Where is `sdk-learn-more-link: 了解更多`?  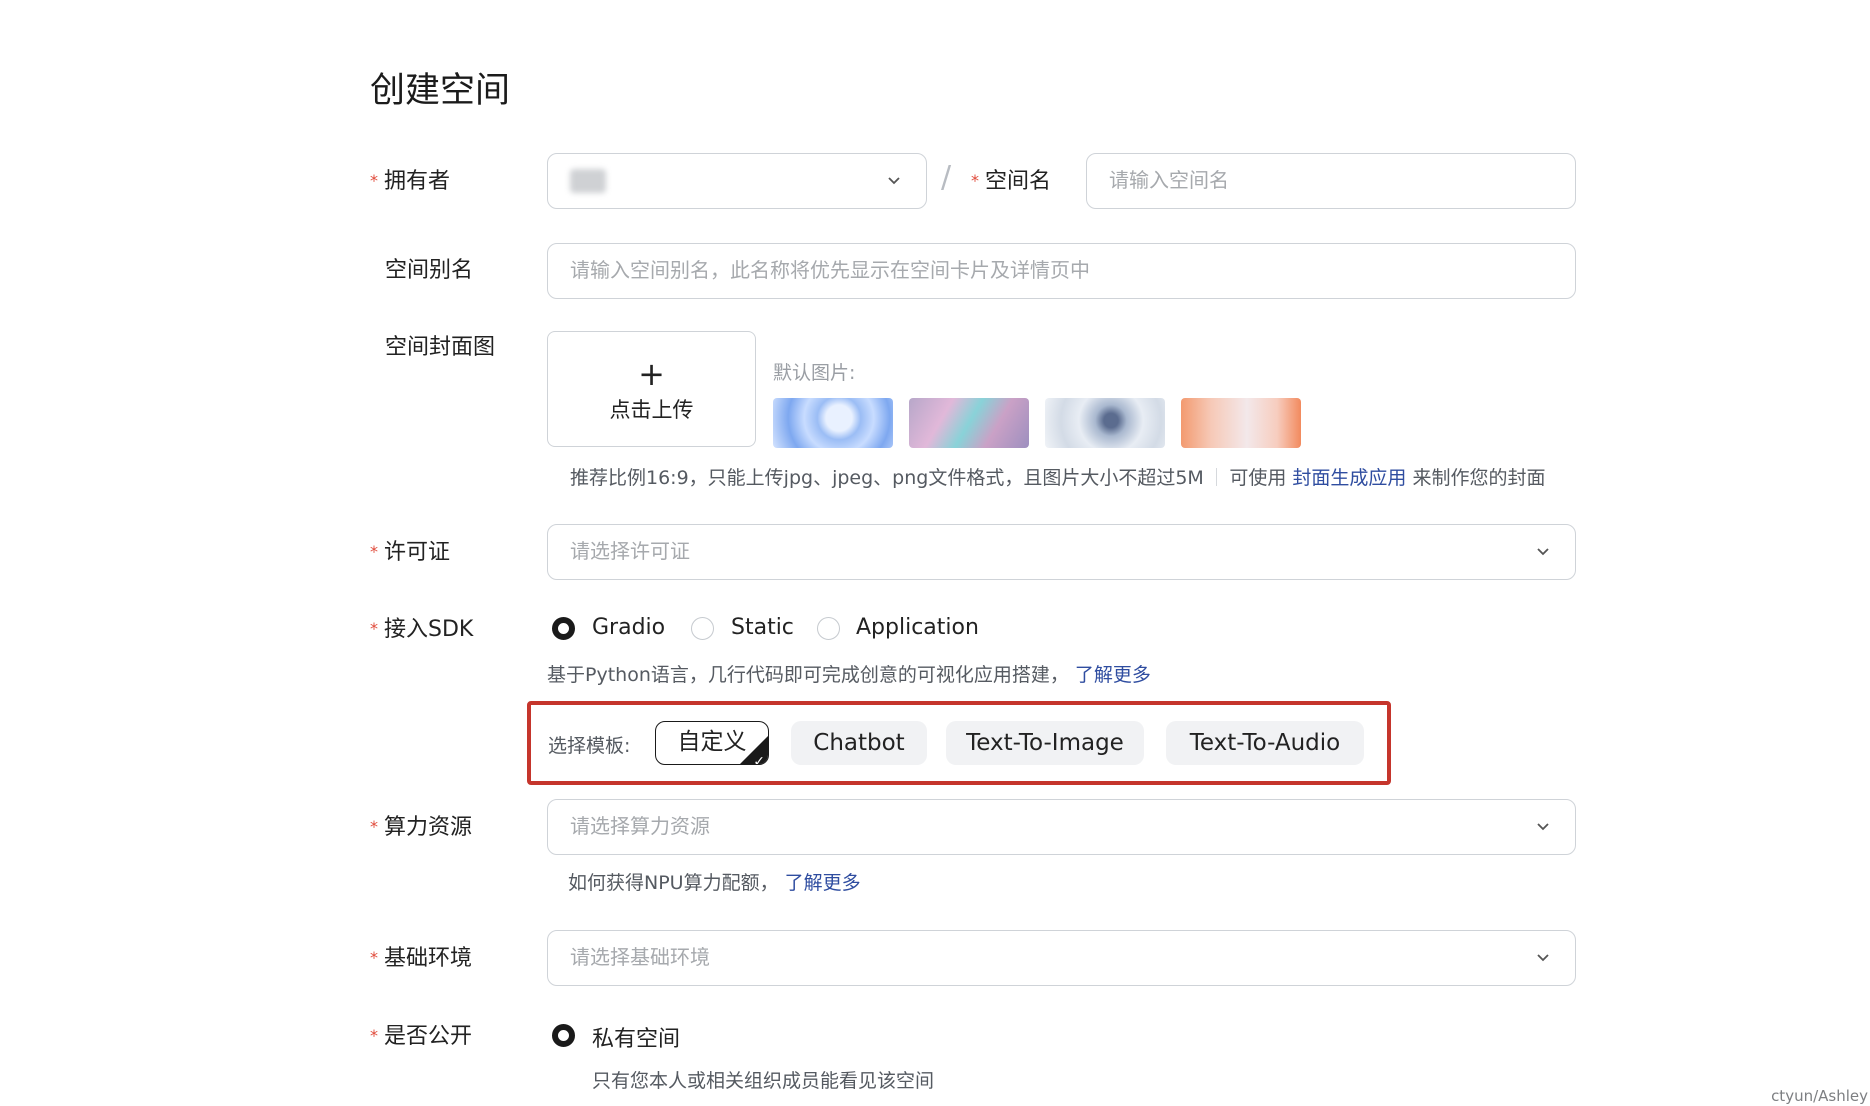 sdk-learn-more-link: 了解更多 is located at coordinates (1113, 675).